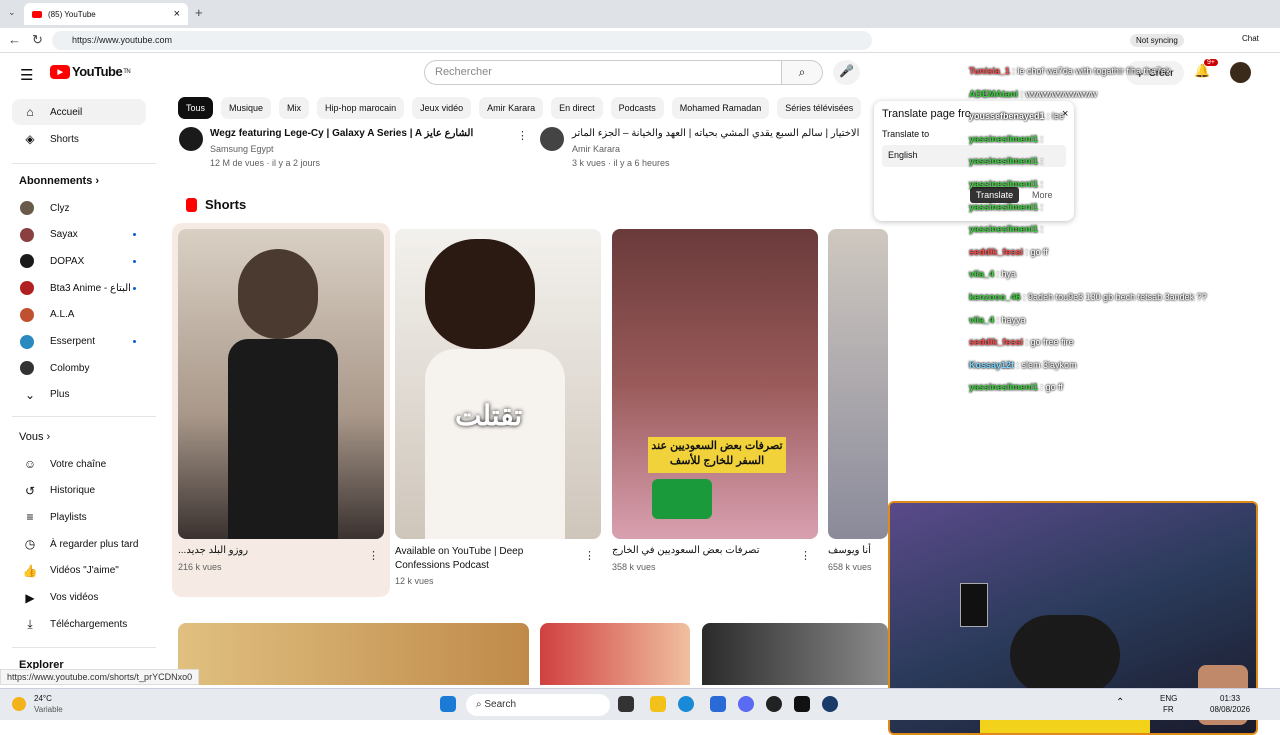 The height and width of the screenshot is (735, 1280). Describe the element at coordinates (849, 550) in the screenshot. I see `short-title: أنا ويوسف` at that location.